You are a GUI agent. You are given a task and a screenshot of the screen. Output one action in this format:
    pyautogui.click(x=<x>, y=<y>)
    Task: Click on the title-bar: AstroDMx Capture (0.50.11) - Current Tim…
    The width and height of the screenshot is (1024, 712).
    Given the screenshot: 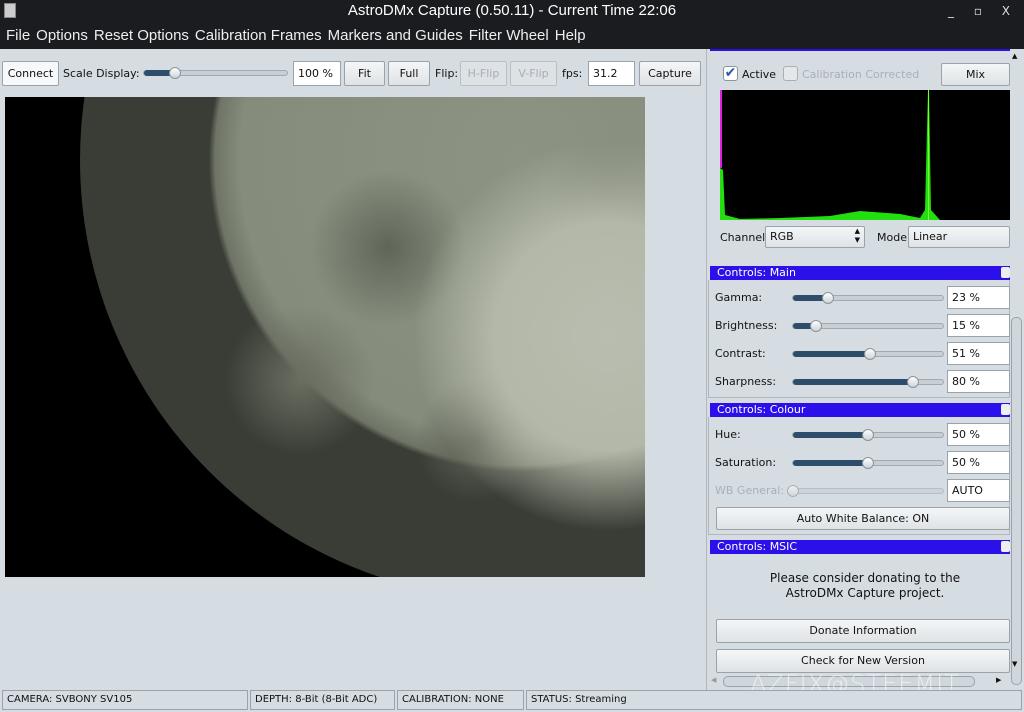 What is the action you would take?
    pyautogui.click(x=512, y=11)
    